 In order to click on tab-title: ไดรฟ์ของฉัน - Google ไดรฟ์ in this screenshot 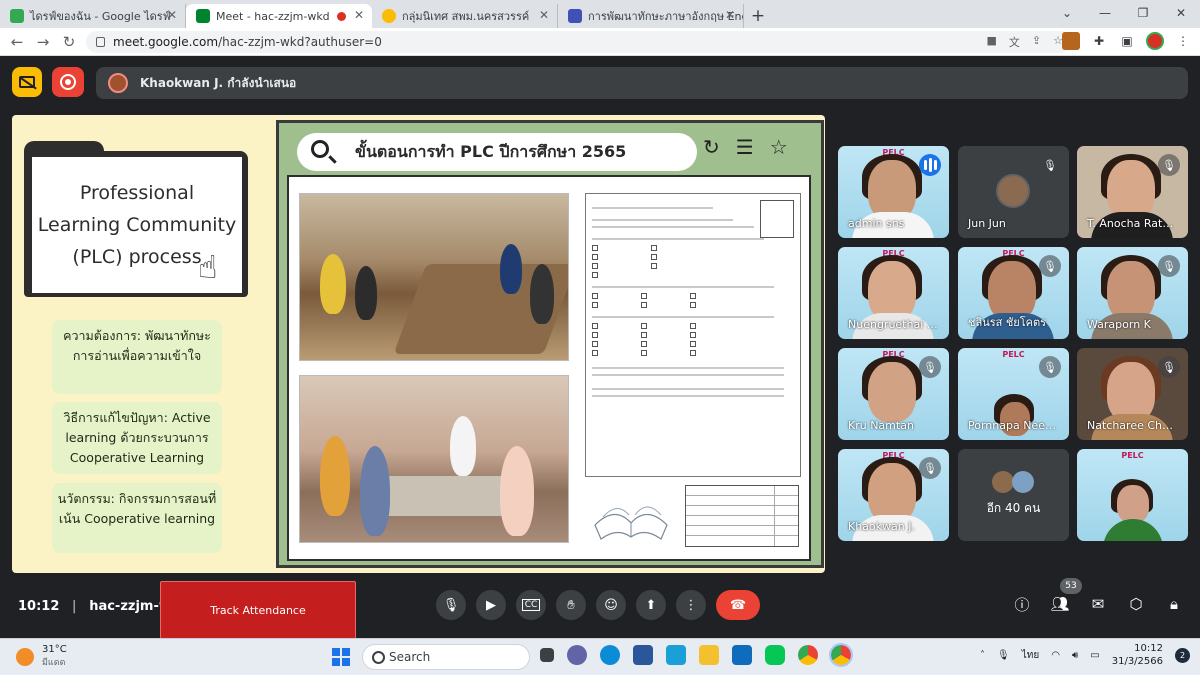, I will do `click(100, 16)`.